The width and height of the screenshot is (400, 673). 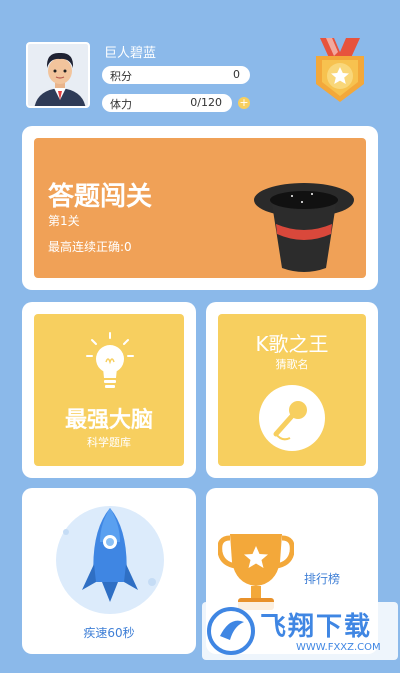 I want to click on brain-title: 最强大脑, so click(x=108, y=420).